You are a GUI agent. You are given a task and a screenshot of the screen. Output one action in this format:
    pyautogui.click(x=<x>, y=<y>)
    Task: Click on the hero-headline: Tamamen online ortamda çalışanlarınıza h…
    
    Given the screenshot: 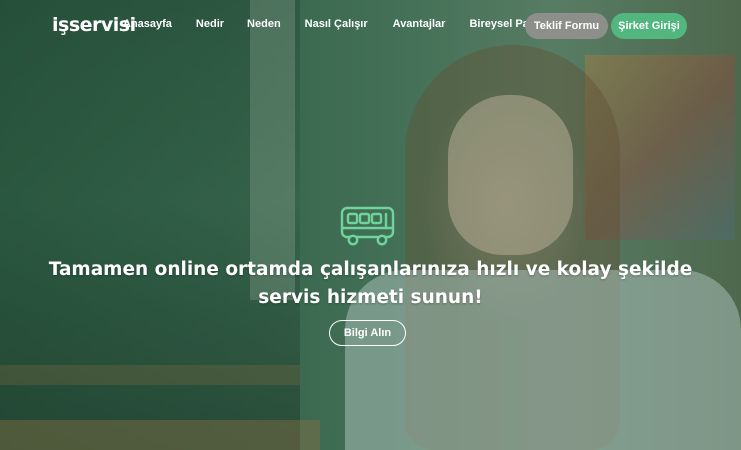 What is the action you would take?
    pyautogui.click(x=370, y=283)
    